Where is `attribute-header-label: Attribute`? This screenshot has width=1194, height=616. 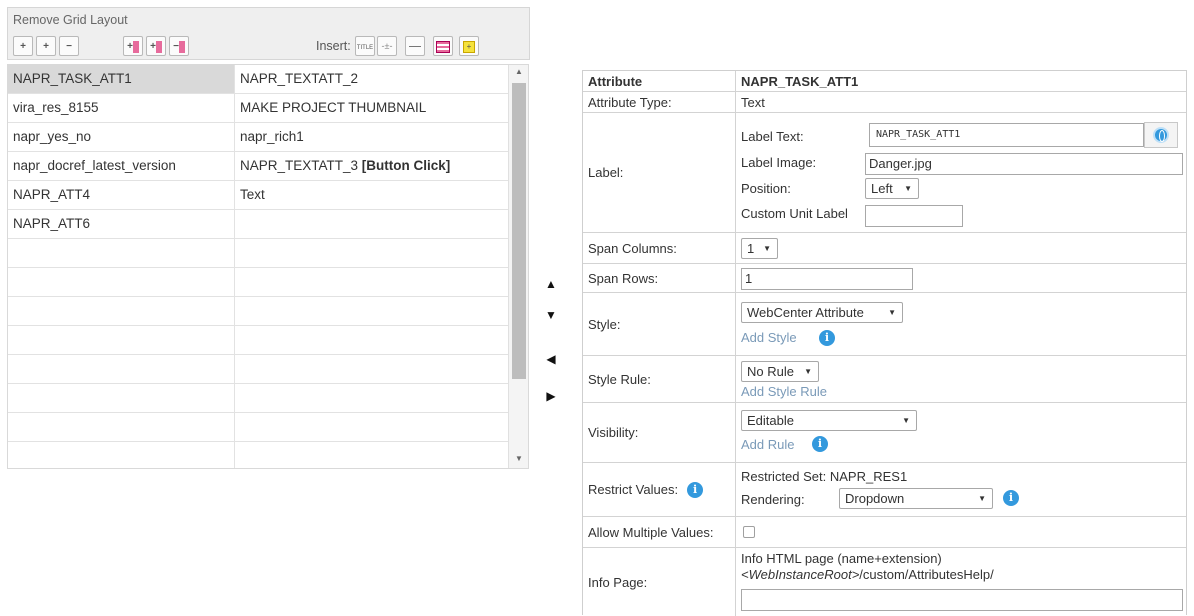
attribute-header-label: Attribute is located at coordinates (659, 81).